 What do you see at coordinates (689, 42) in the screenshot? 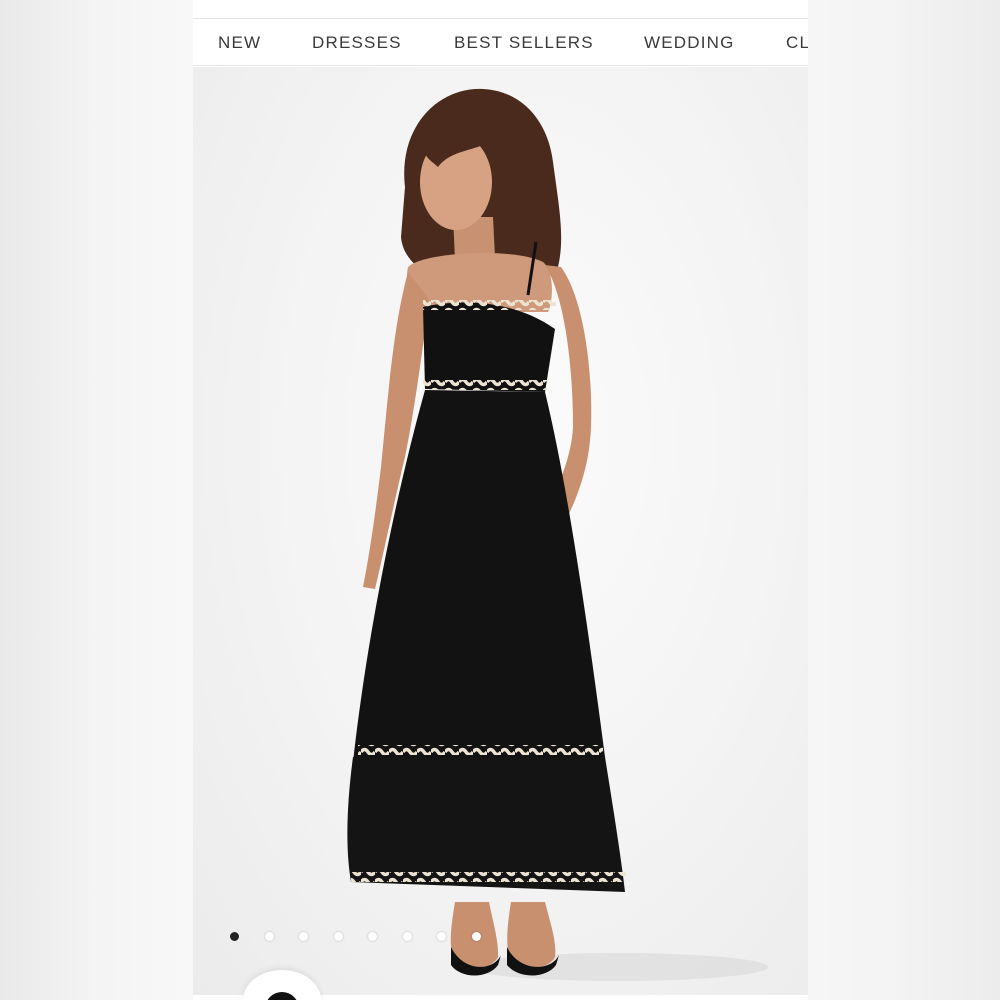
I see `nav-item-wedding: WEDDING` at bounding box center [689, 42].